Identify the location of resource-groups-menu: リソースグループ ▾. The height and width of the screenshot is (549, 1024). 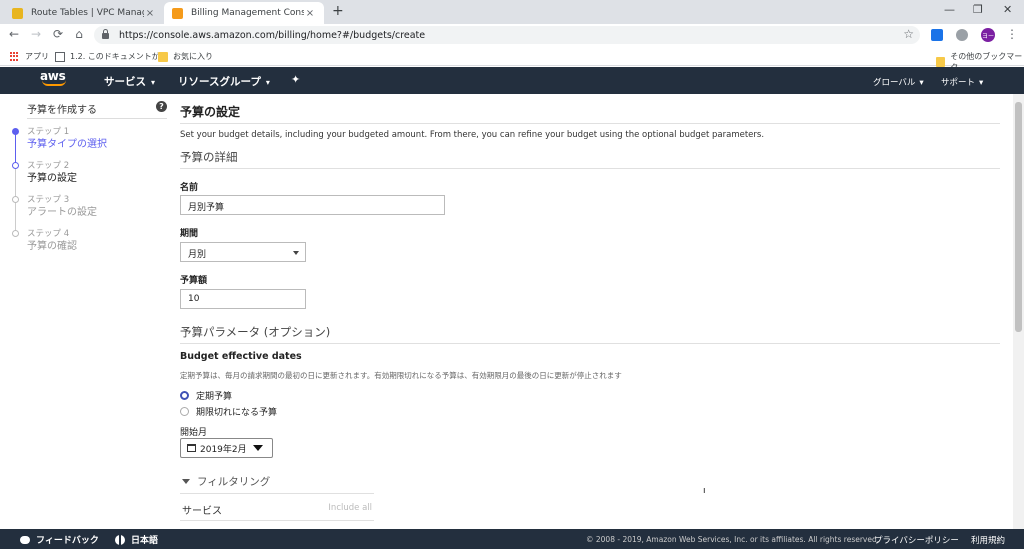
(224, 81).